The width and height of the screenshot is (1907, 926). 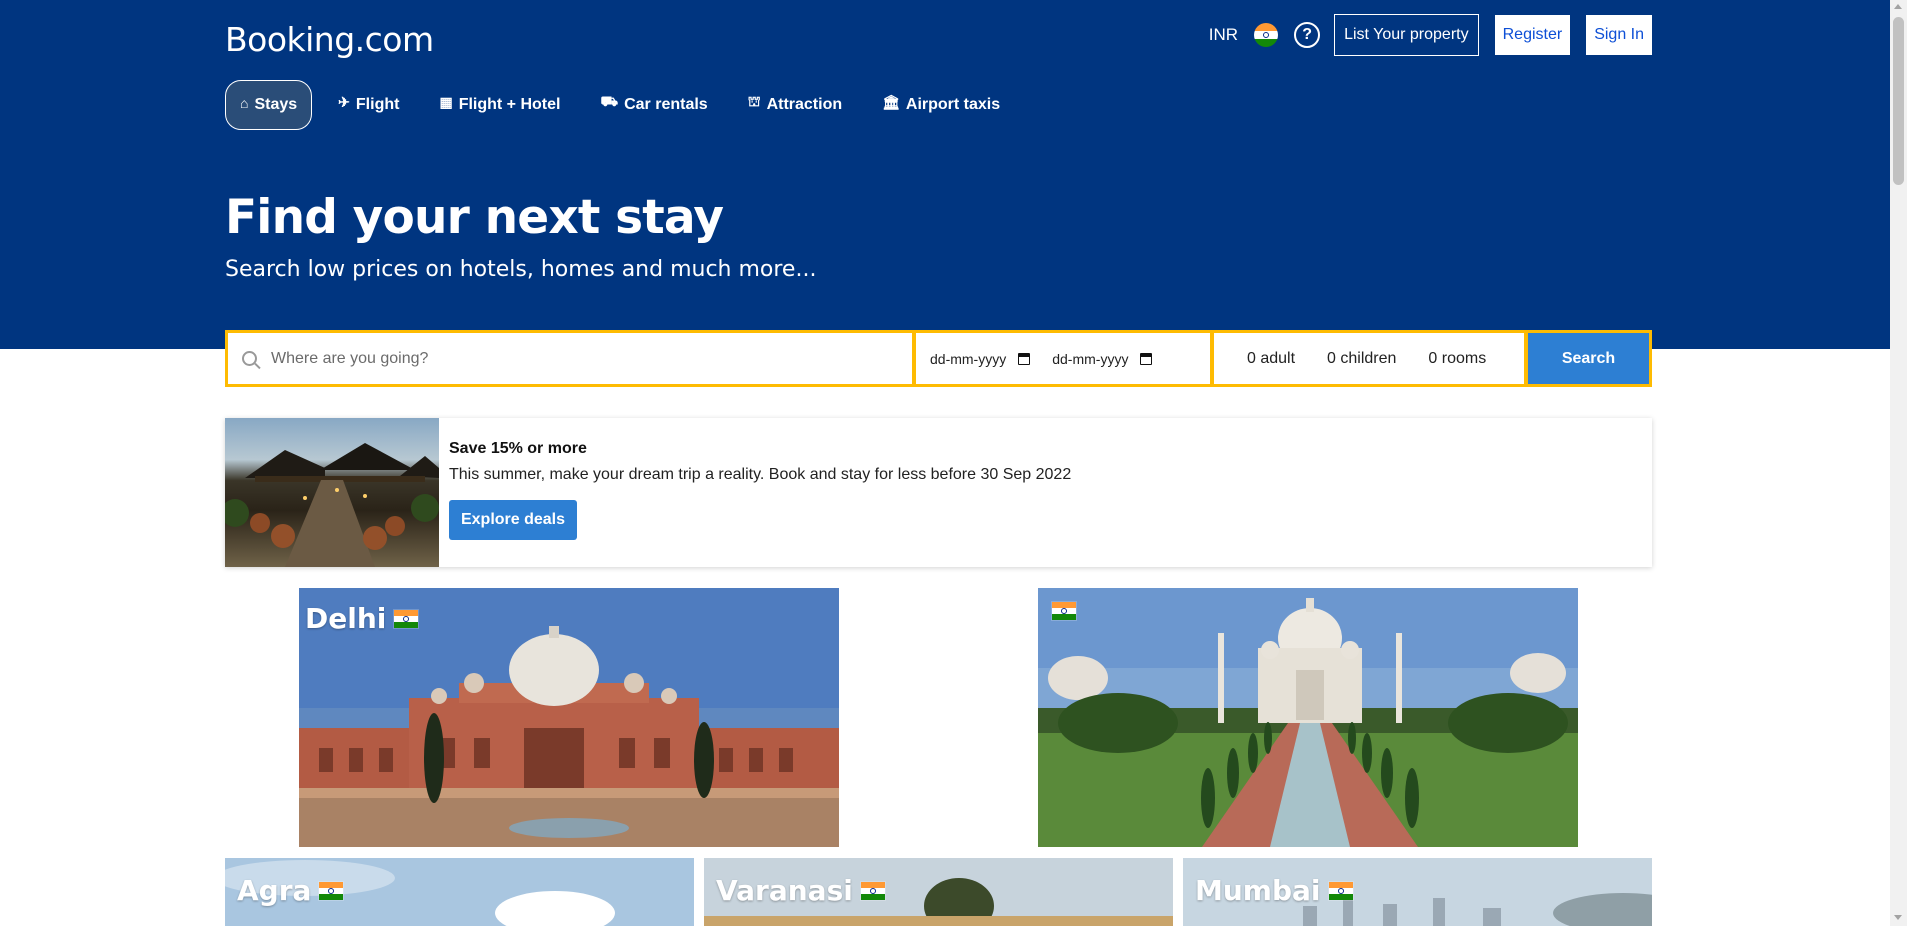 I want to click on car-icon: ⛟, so click(x=609, y=100).